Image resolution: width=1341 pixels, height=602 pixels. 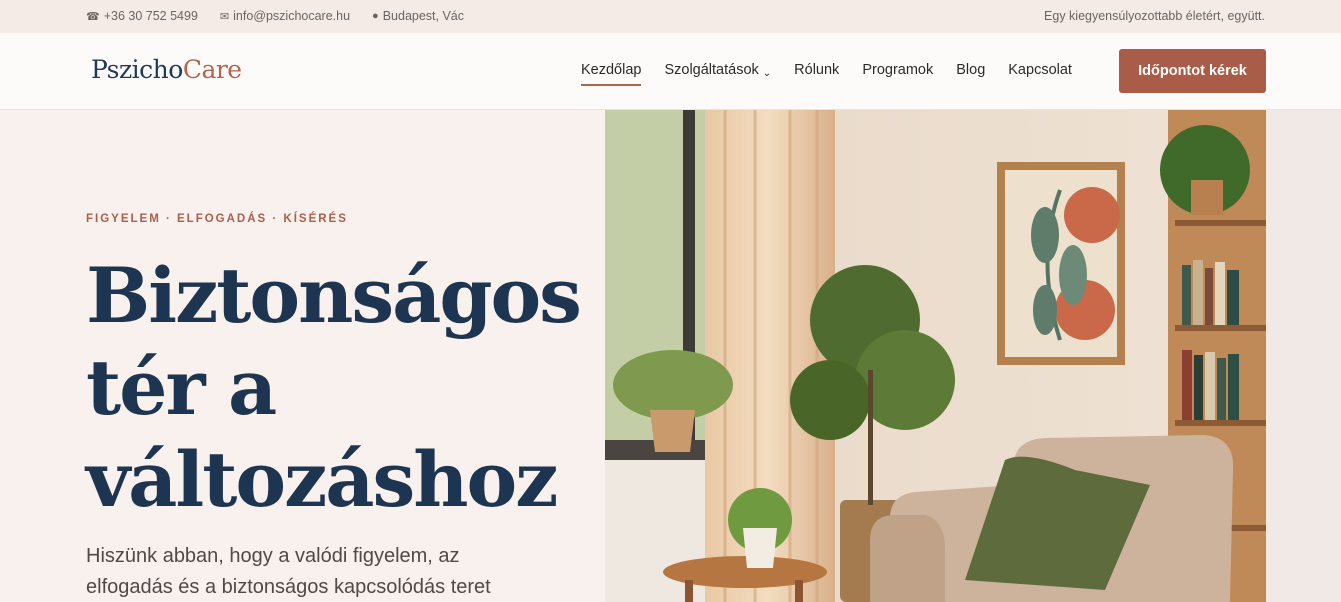 What do you see at coordinates (673, 385) in the screenshot?
I see `window-plant` at bounding box center [673, 385].